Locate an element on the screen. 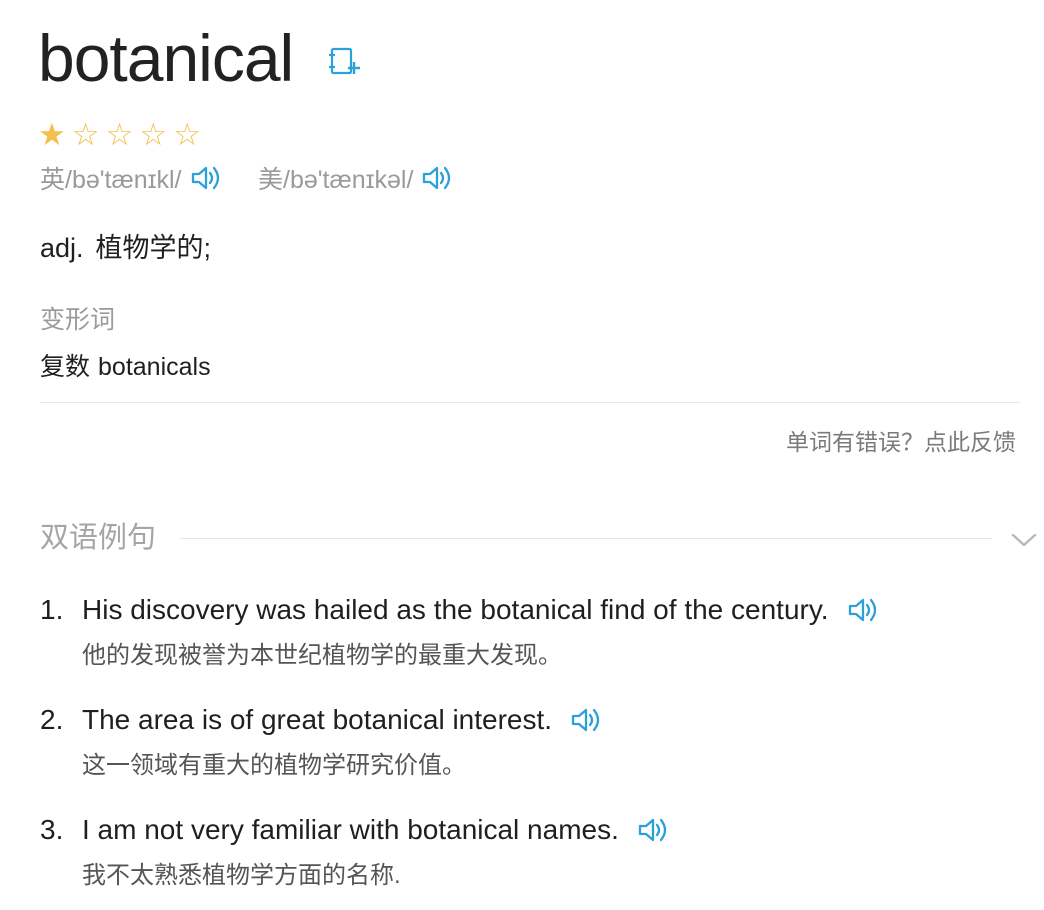 This screenshot has width=1044, height=910. divider is located at coordinates (530, 402).